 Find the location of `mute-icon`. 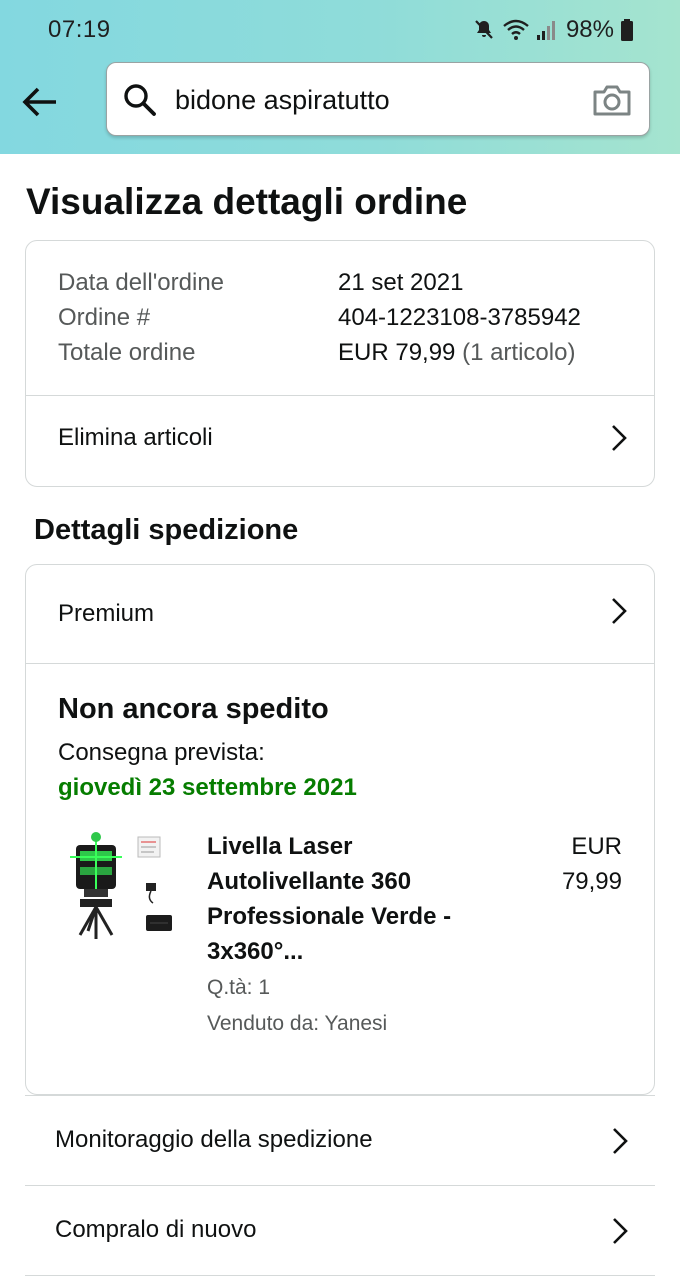

mute-icon is located at coordinates (484, 29).